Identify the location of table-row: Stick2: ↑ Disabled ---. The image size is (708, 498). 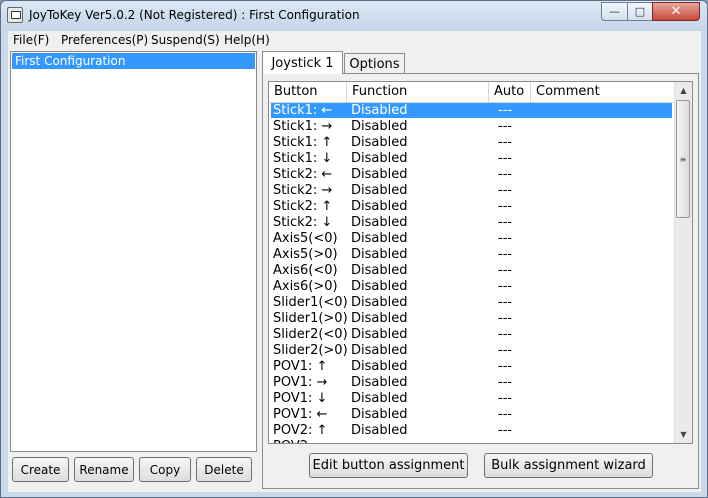
(471, 207).